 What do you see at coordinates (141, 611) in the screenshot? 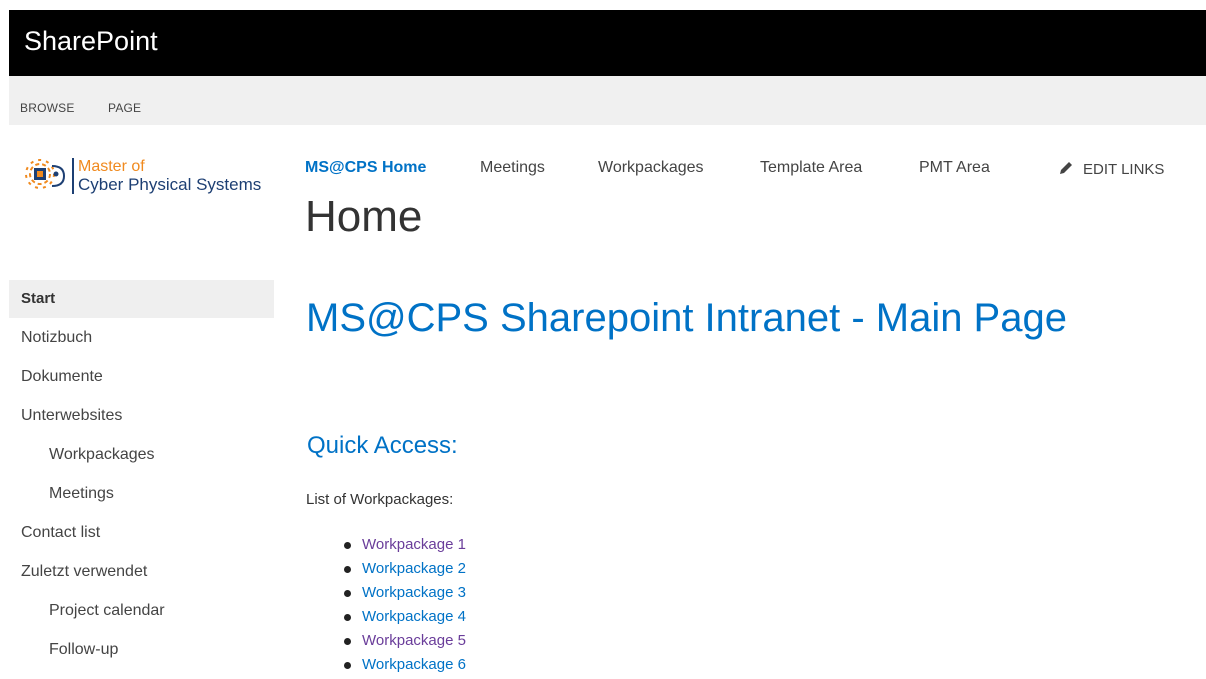
I see `left-nav-project-calendar: Project calendar` at bounding box center [141, 611].